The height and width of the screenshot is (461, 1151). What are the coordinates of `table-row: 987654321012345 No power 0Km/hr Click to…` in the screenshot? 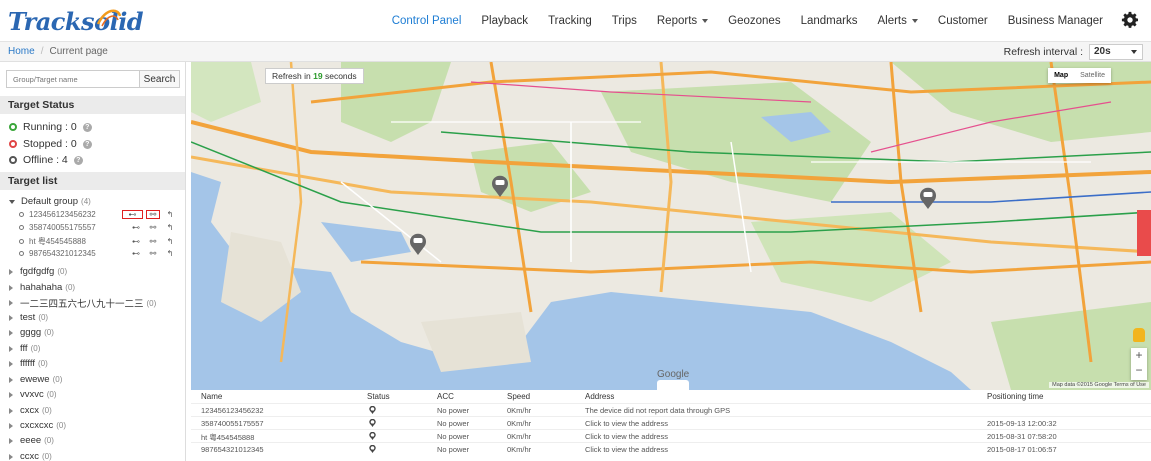 It's located at (671, 448).